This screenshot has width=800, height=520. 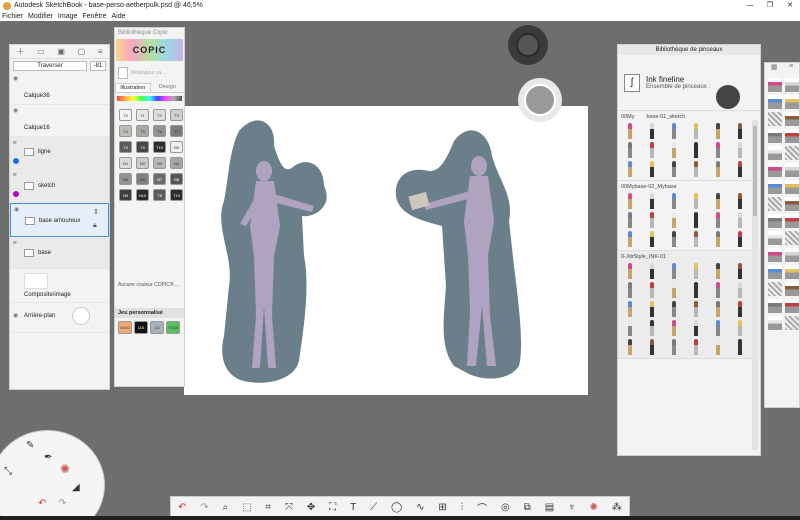 What do you see at coordinates (125, 179) in the screenshot?
I see `copic-swatch: N5` at bounding box center [125, 179].